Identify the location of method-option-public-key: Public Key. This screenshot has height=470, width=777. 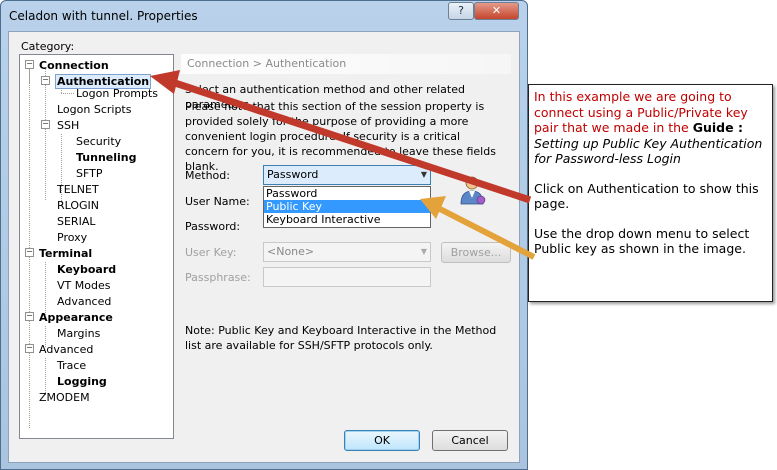
(347, 206).